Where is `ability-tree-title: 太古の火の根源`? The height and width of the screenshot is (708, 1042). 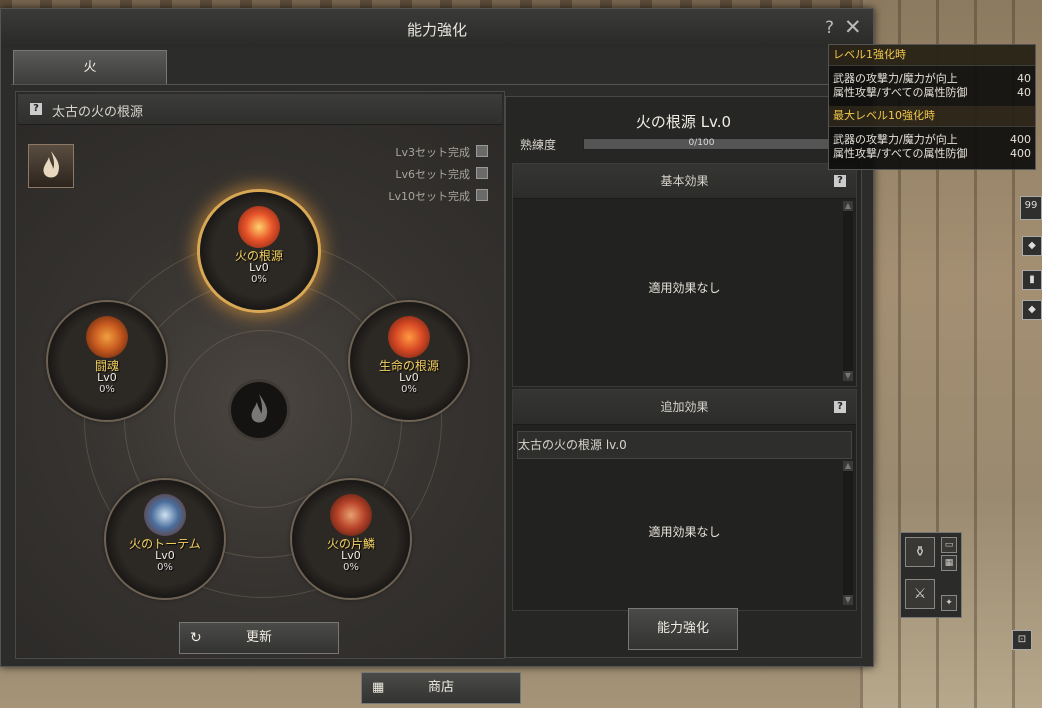 ability-tree-title: 太古の火の根源 is located at coordinates (98, 112).